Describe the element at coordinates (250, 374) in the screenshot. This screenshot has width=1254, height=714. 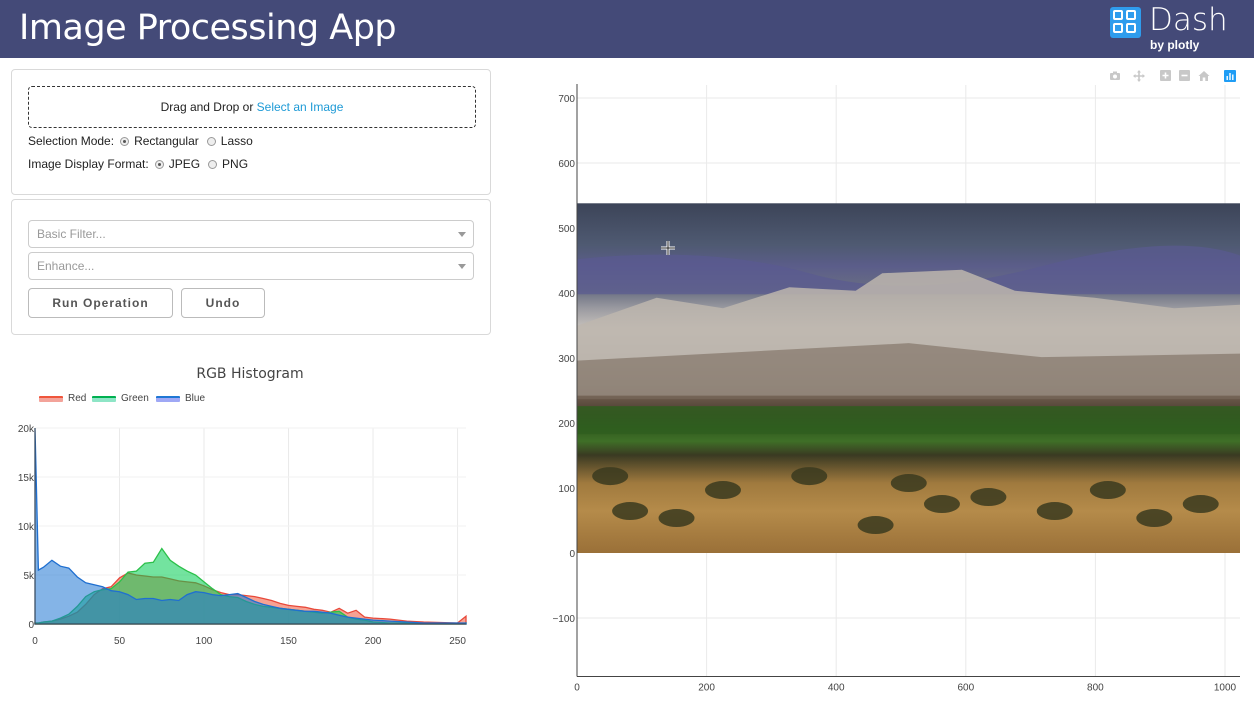
I see `histogram-title: RGB Histogram` at that location.